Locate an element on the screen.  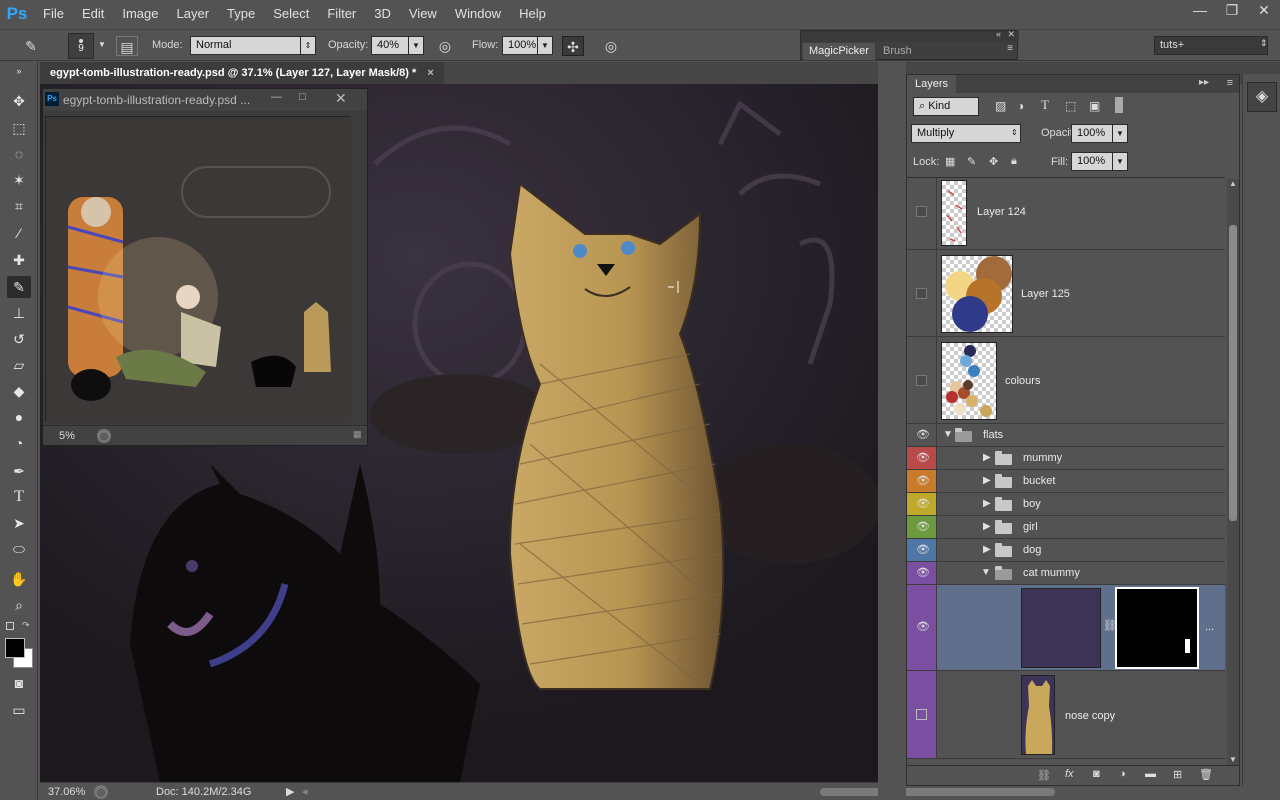
group-row-bucket: 👁︎ ▶ bucket is located at coordinates (1066, 481).